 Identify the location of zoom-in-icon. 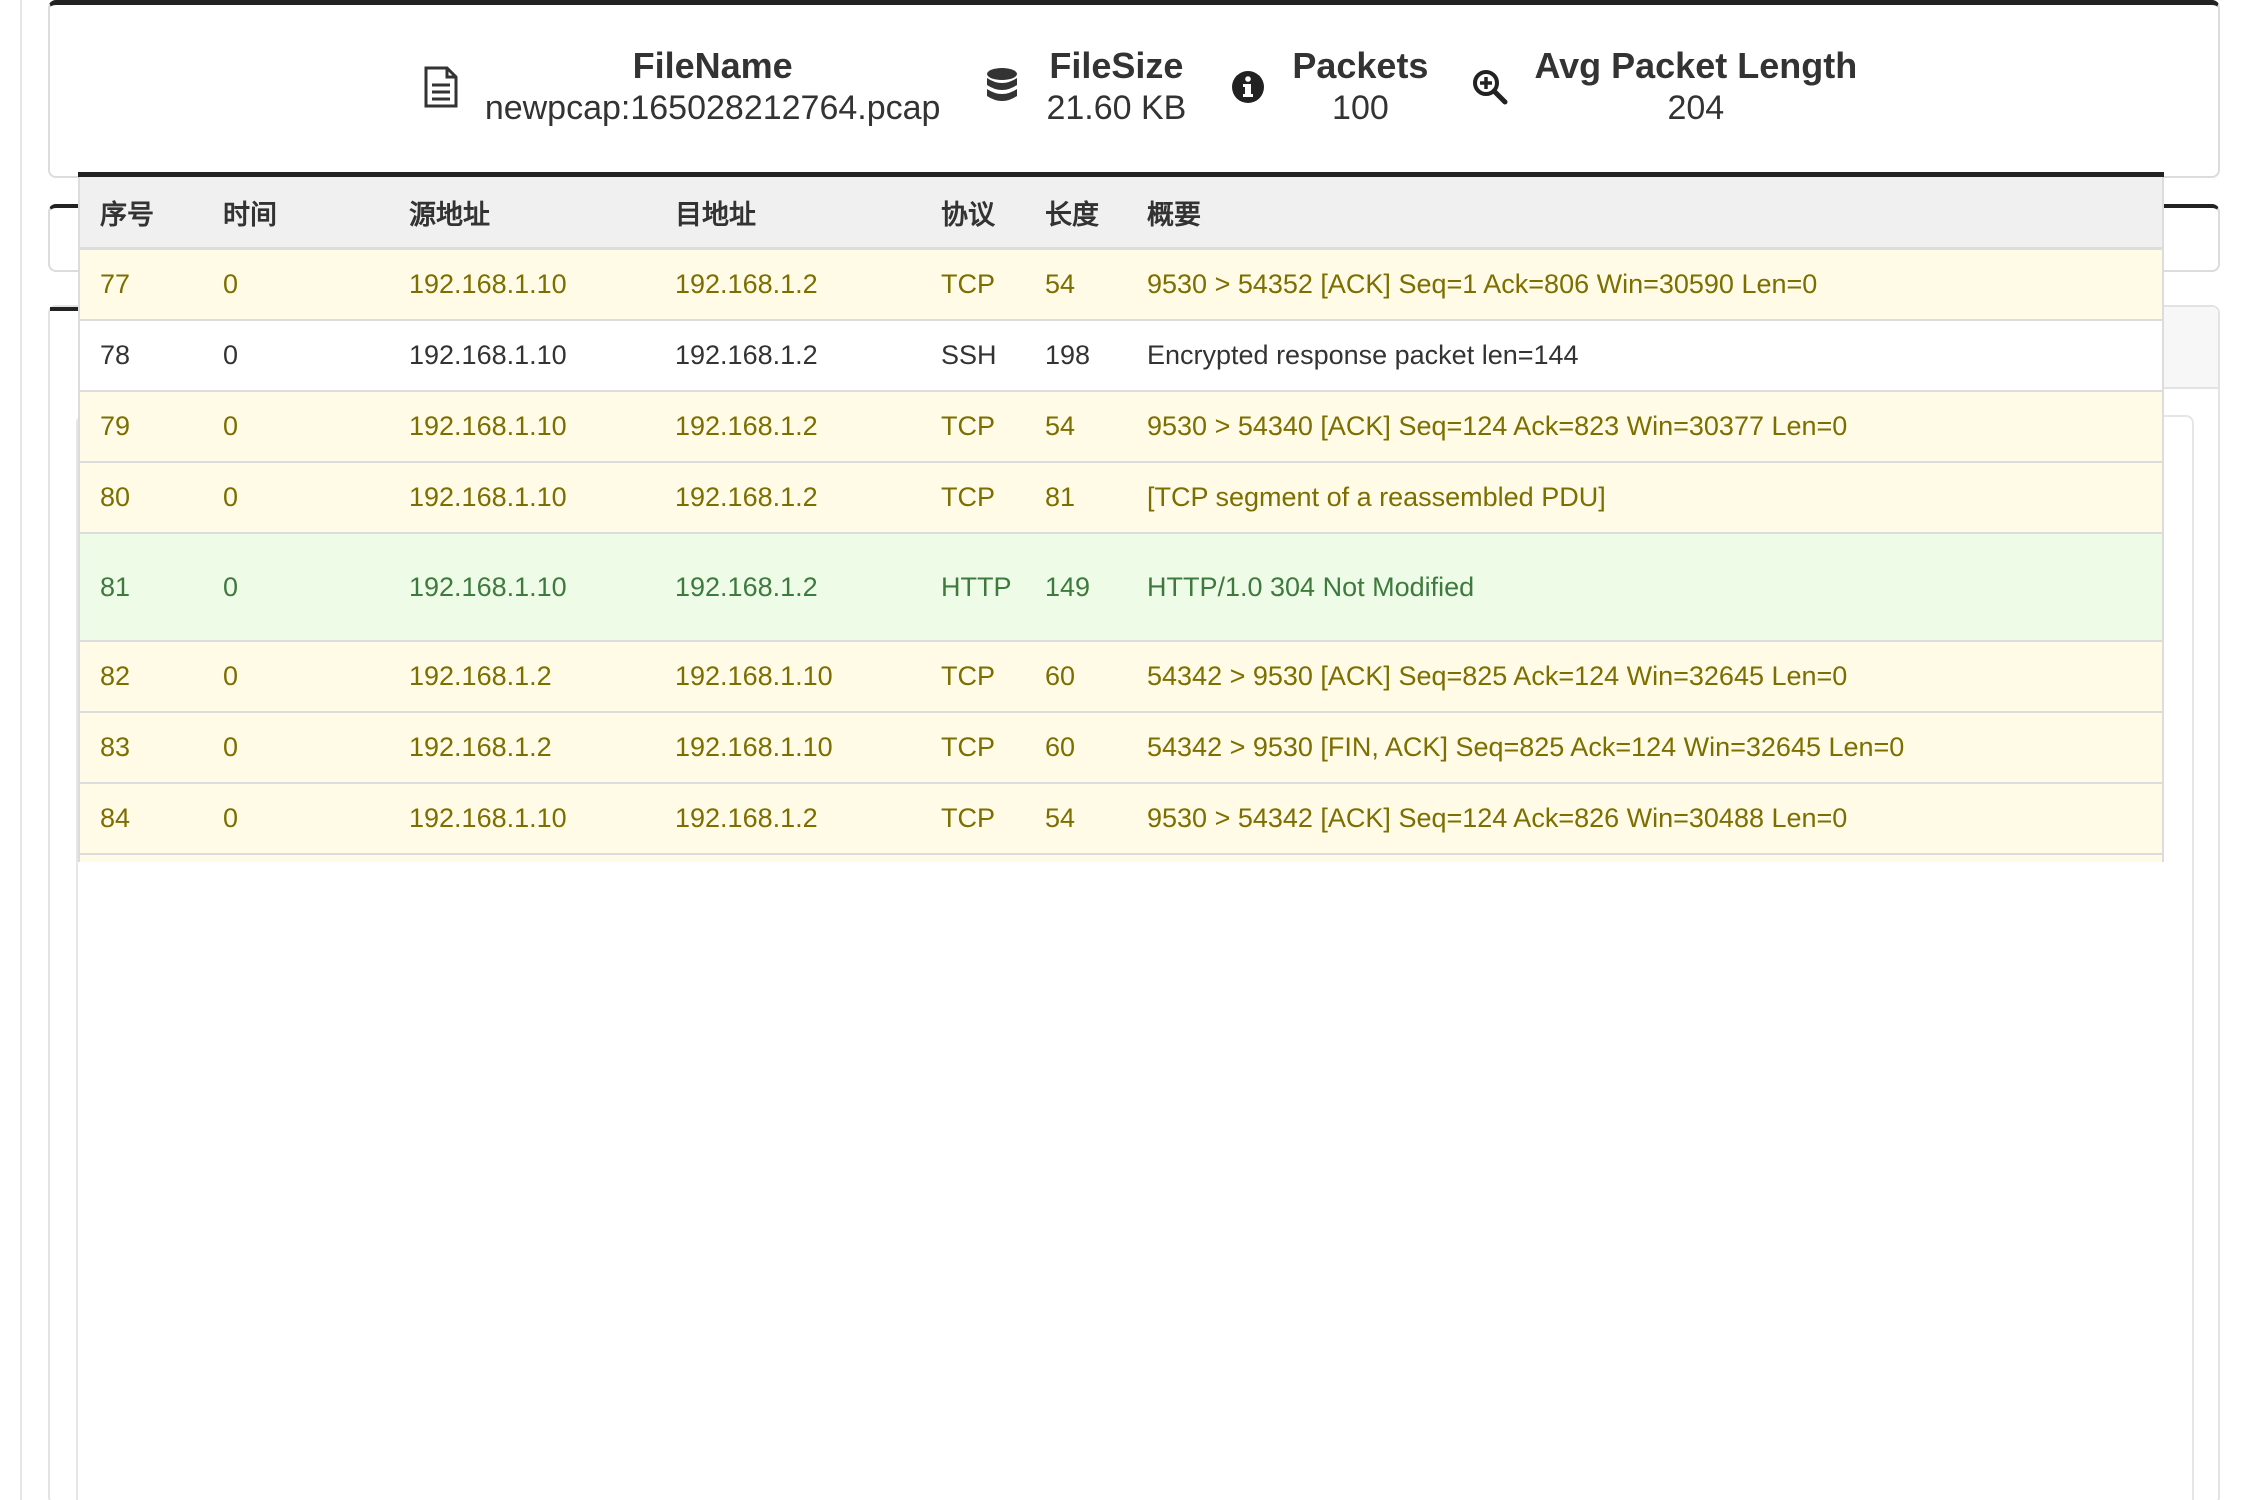
(1490, 87).